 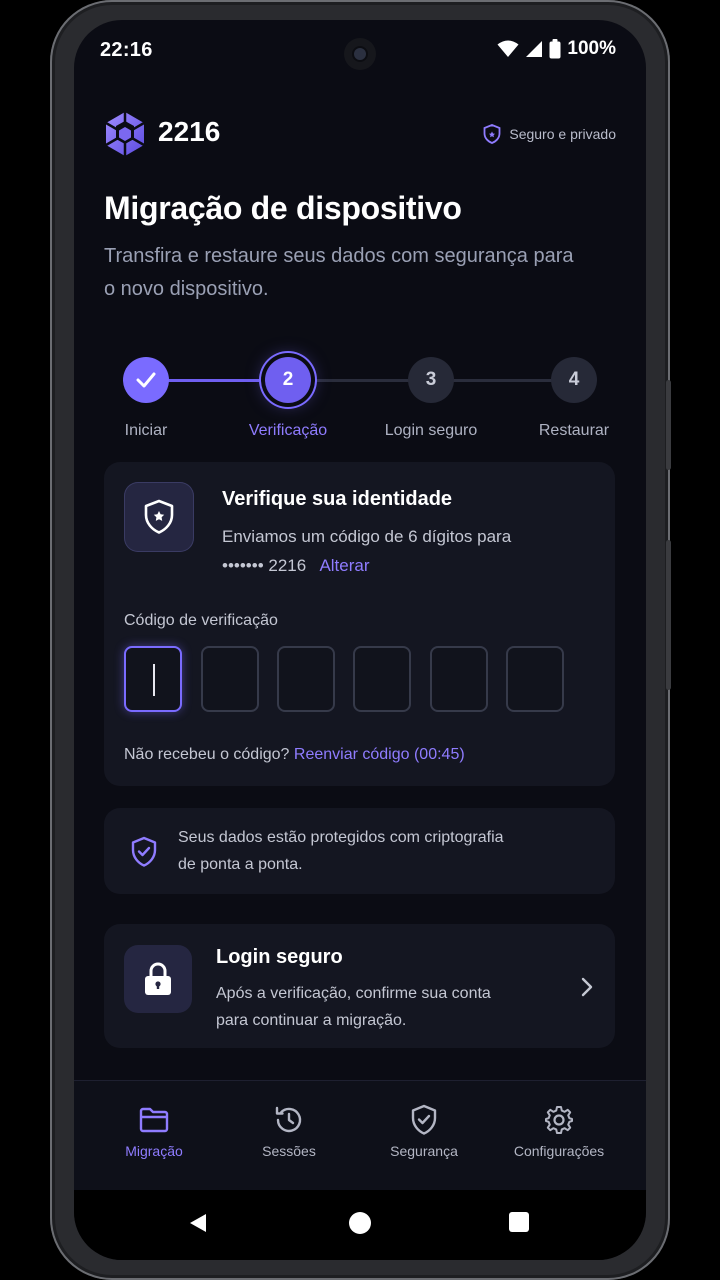 I want to click on step-1-circle, so click(x=146, y=380).